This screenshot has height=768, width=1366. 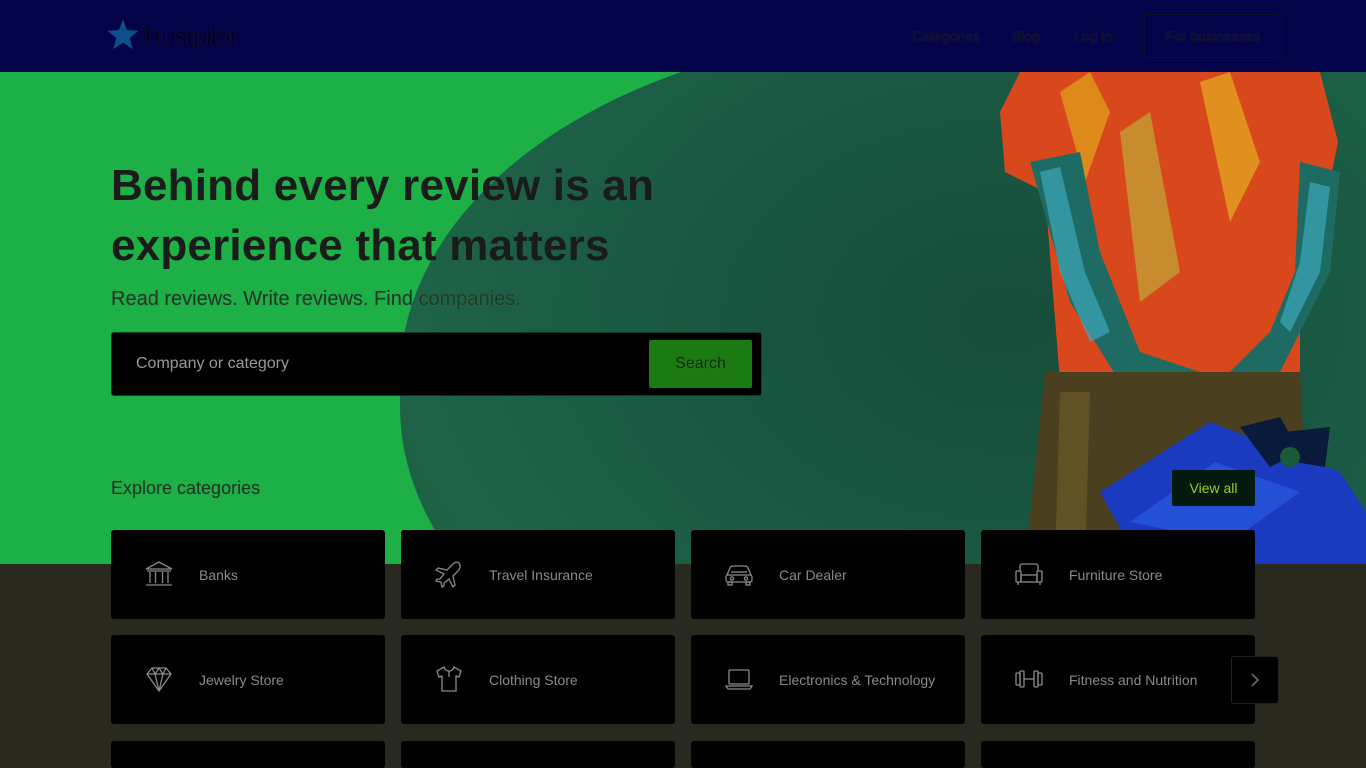 What do you see at coordinates (739, 574) in the screenshot?
I see `car-icon` at bounding box center [739, 574].